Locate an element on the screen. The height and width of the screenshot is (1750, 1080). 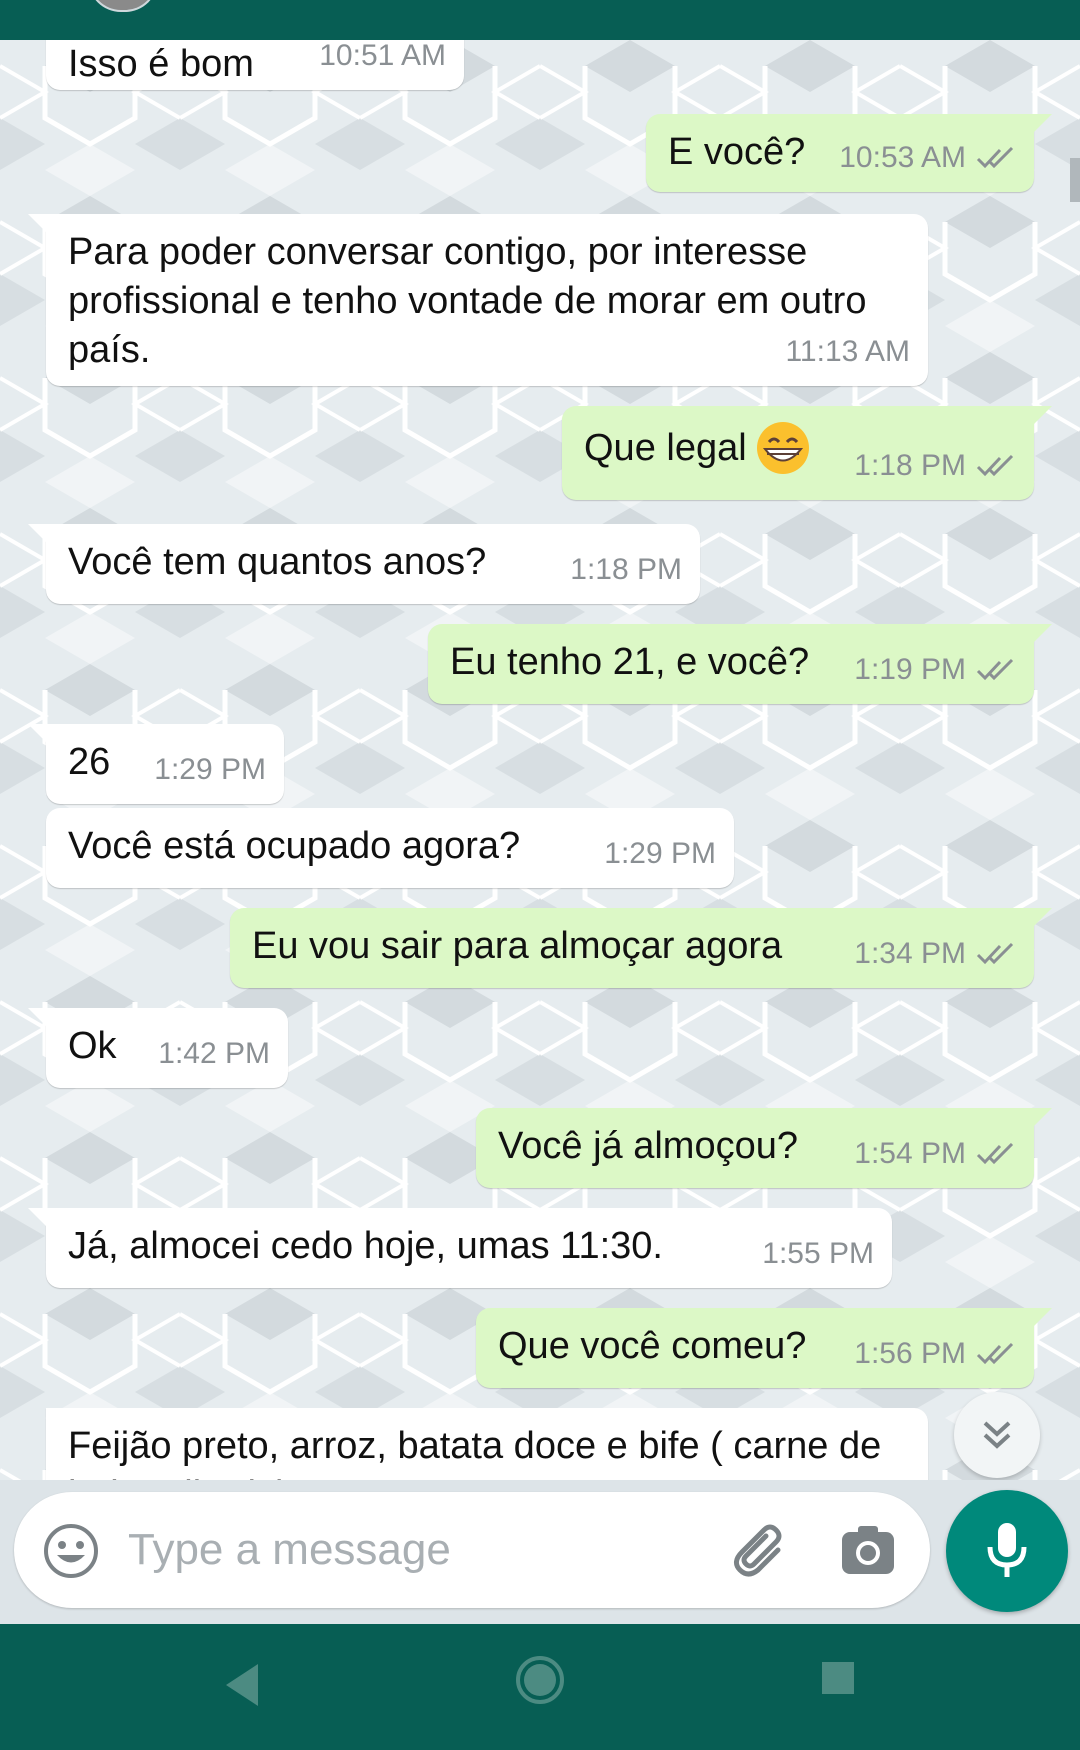
message-meta: 10:53 AM is located at coordinates (927, 157).